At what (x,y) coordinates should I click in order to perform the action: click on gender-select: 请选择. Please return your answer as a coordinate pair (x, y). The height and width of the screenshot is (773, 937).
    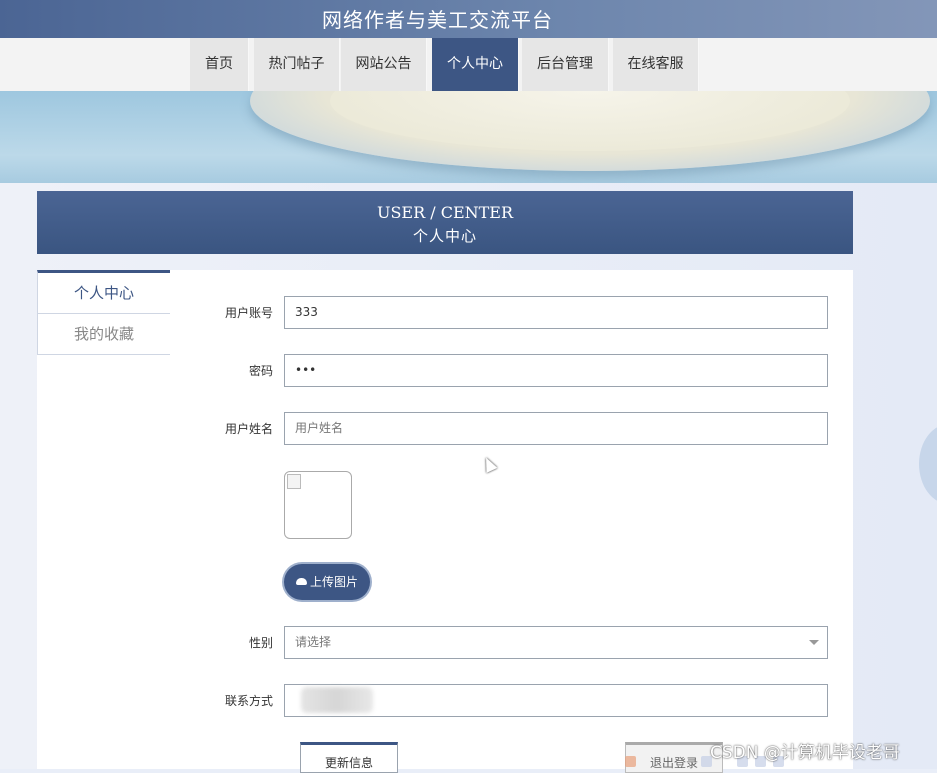
    Looking at the image, I should click on (556, 642).